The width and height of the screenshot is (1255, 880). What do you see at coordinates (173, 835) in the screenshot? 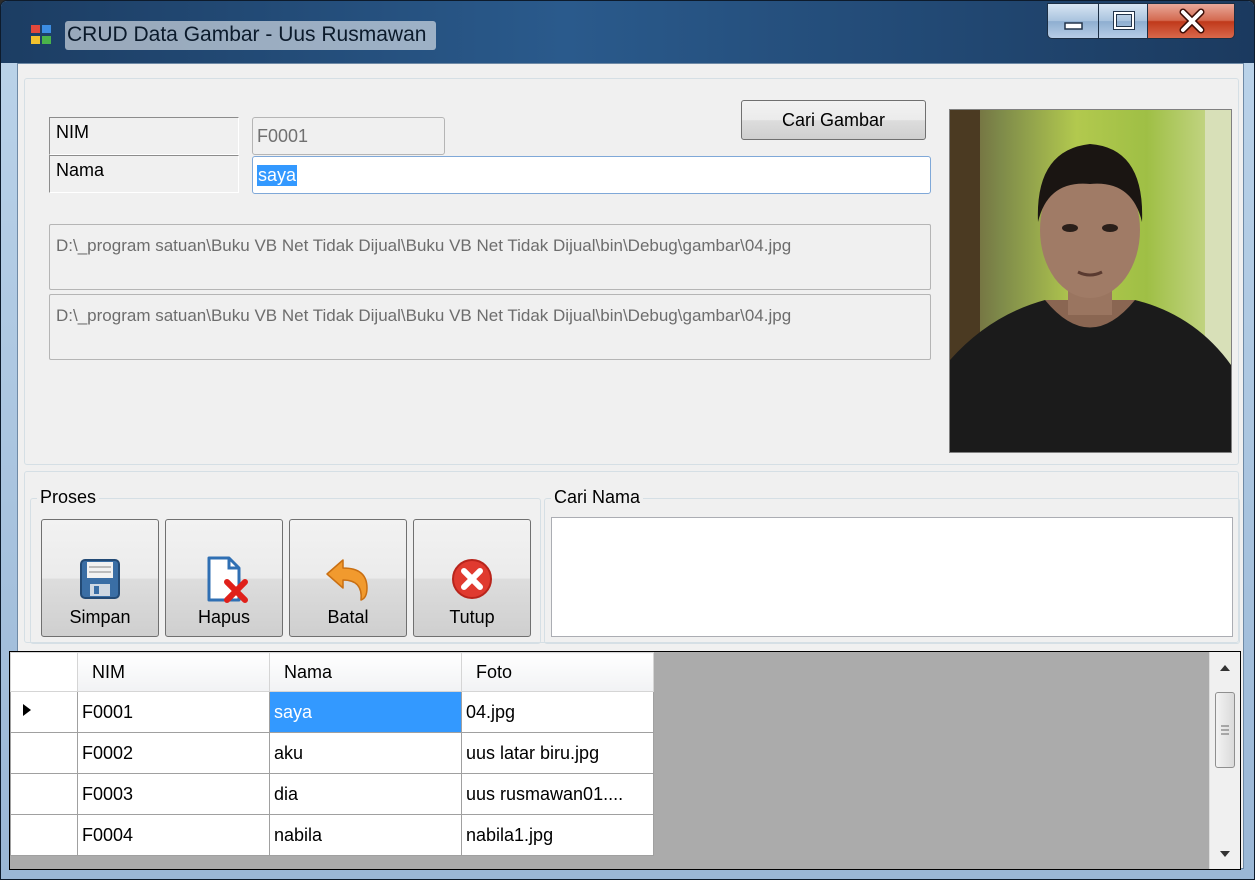
I see `cell-nim: F0004` at bounding box center [173, 835].